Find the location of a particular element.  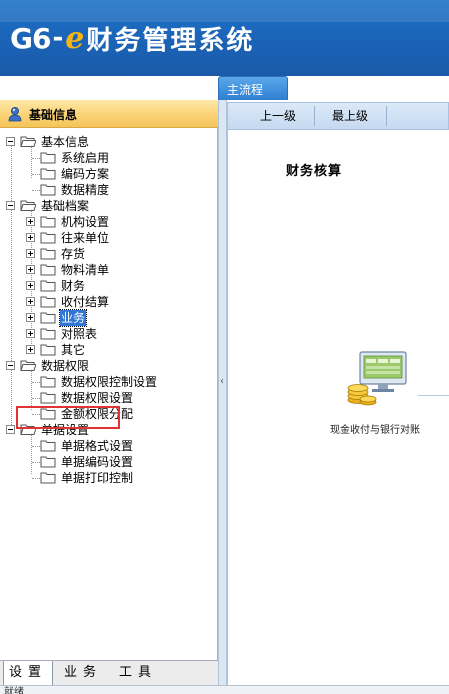

tree-node-finance: 财务 is located at coordinates (116, 286).